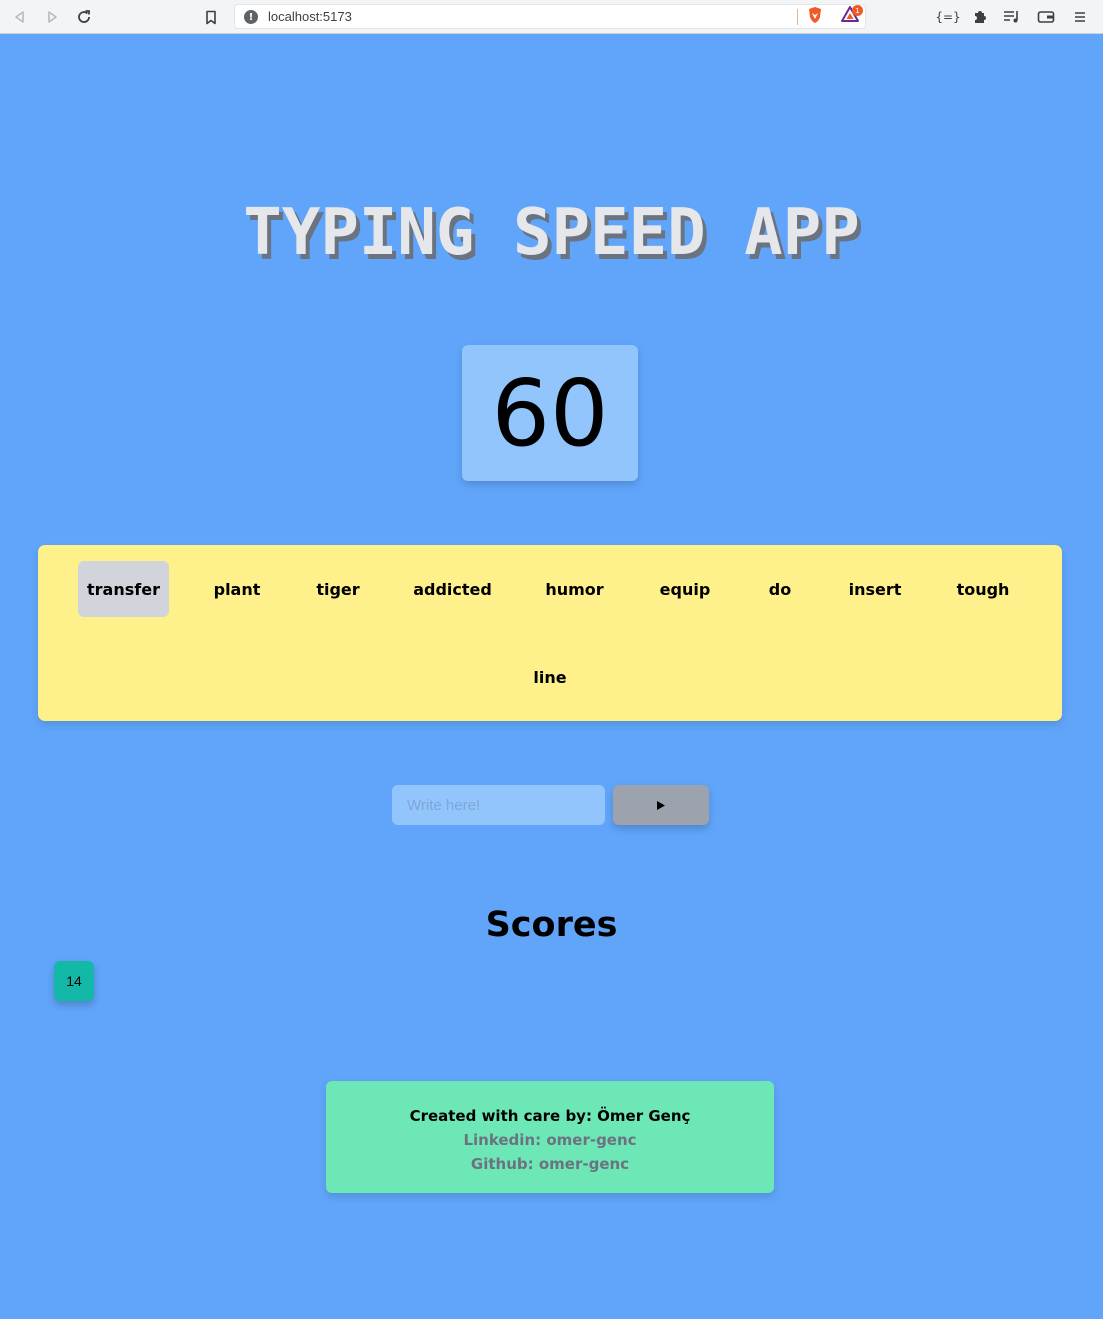 The width and height of the screenshot is (1103, 1319). I want to click on word-item-active: transfer, so click(123, 589).